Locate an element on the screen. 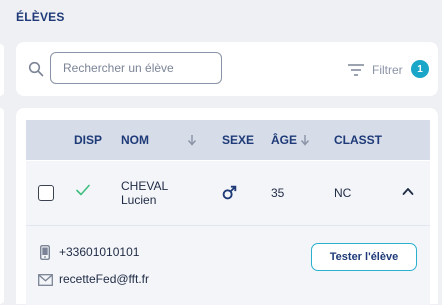 Image resolution: width=442 pixels, height=305 pixels. row-checkbox is located at coordinates (46, 193).